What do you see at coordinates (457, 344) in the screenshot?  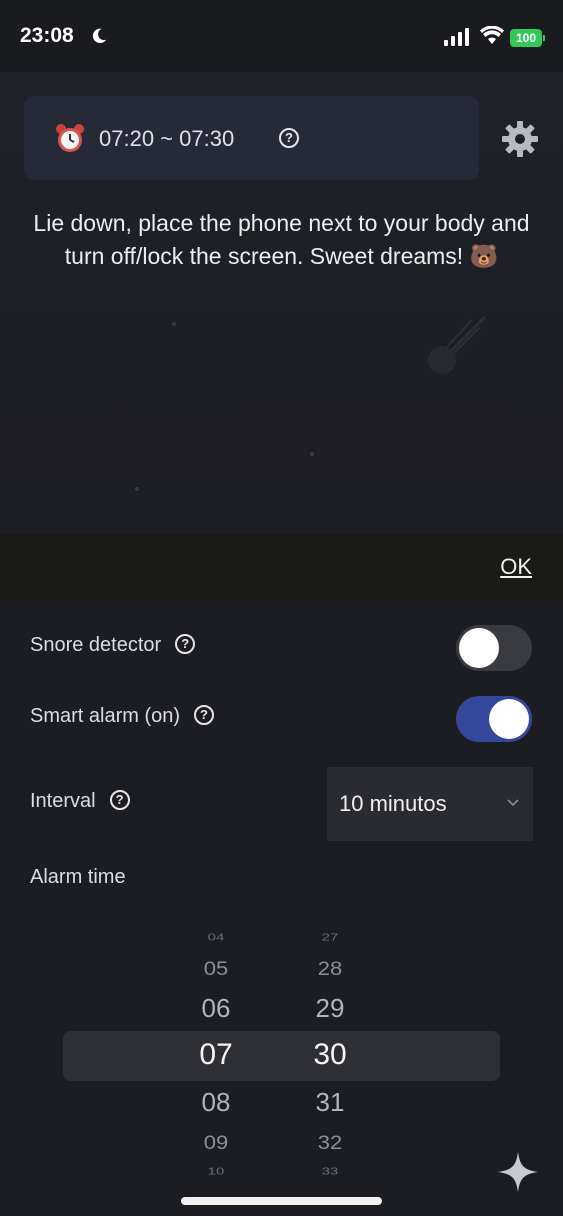 I see `meteor-icon` at bounding box center [457, 344].